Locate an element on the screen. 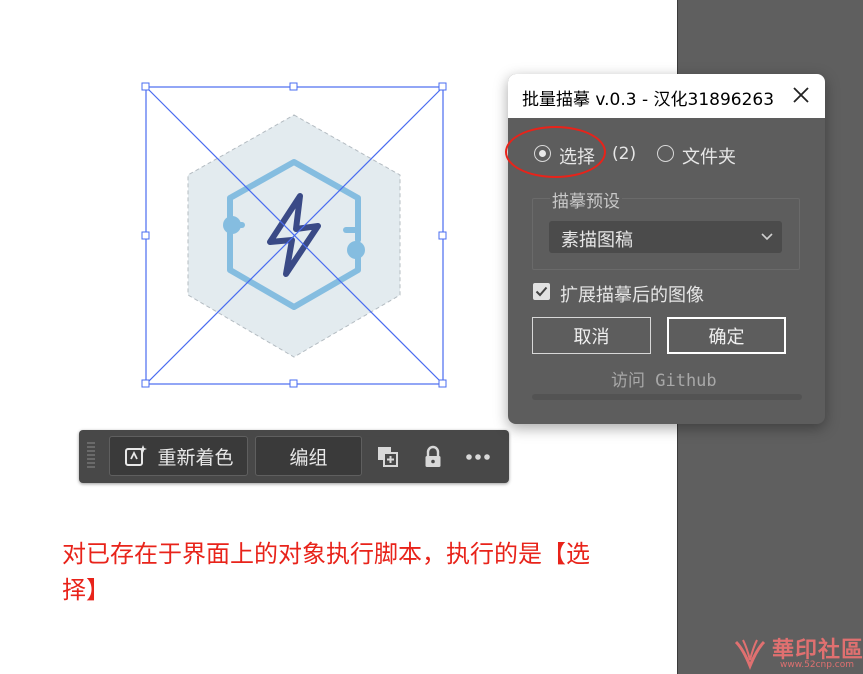 Image resolution: width=863 pixels, height=674 pixels. ok-button: 确定 is located at coordinates (726, 335).